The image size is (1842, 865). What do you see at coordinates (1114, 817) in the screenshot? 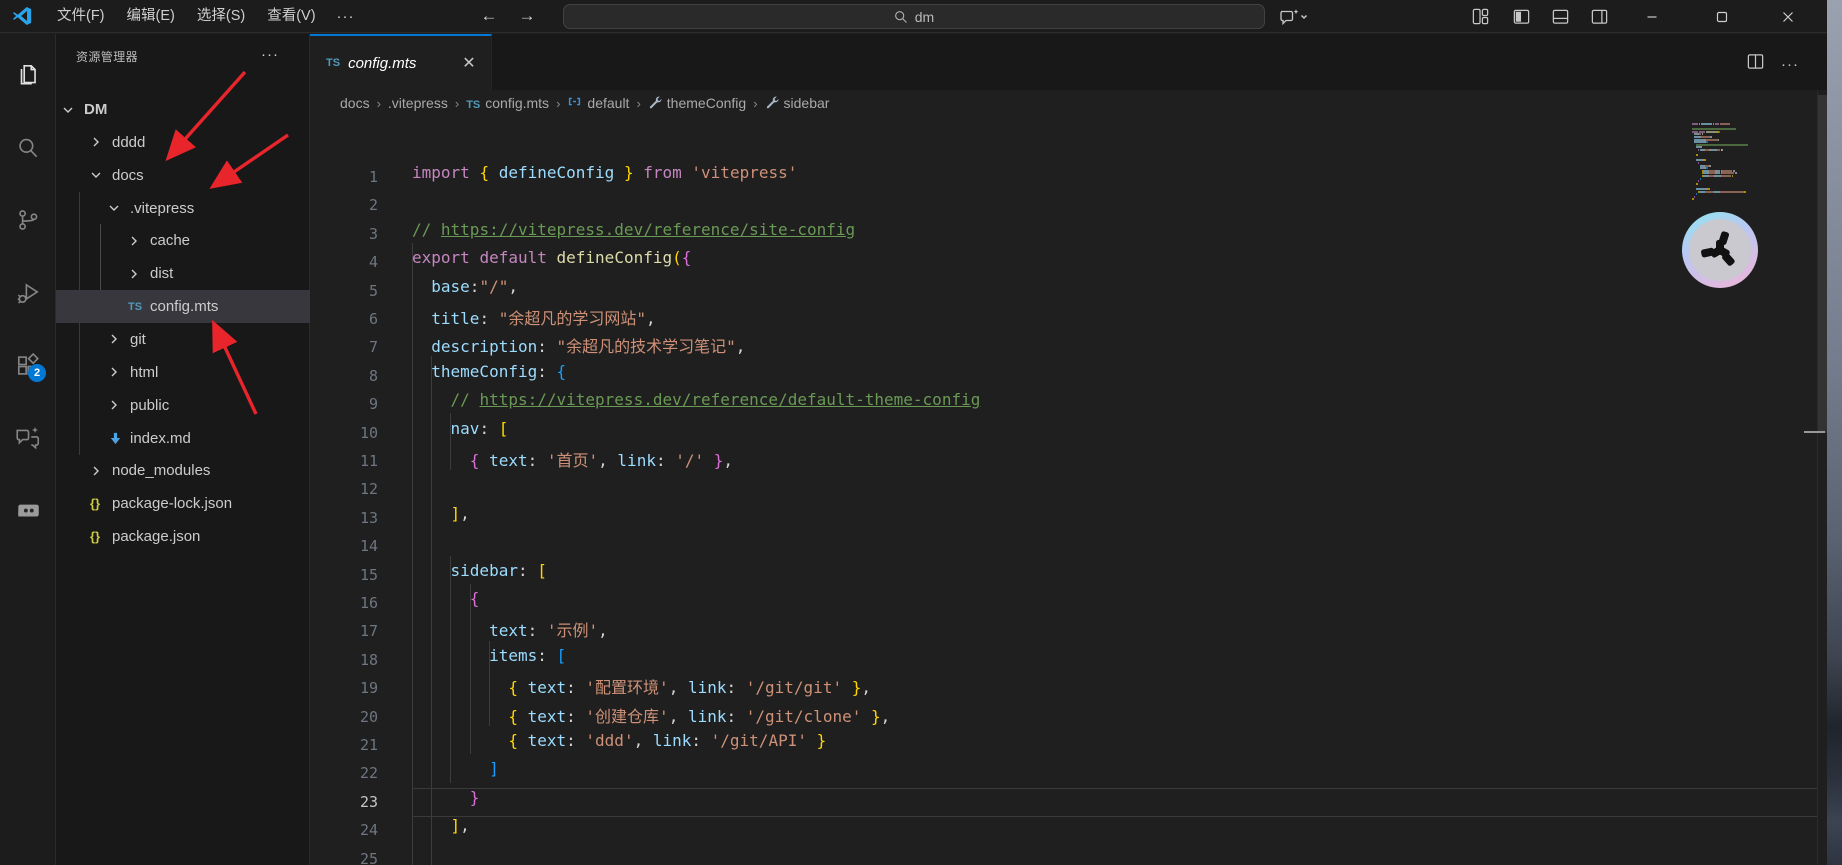
I see `current-line-border` at bounding box center [1114, 817].